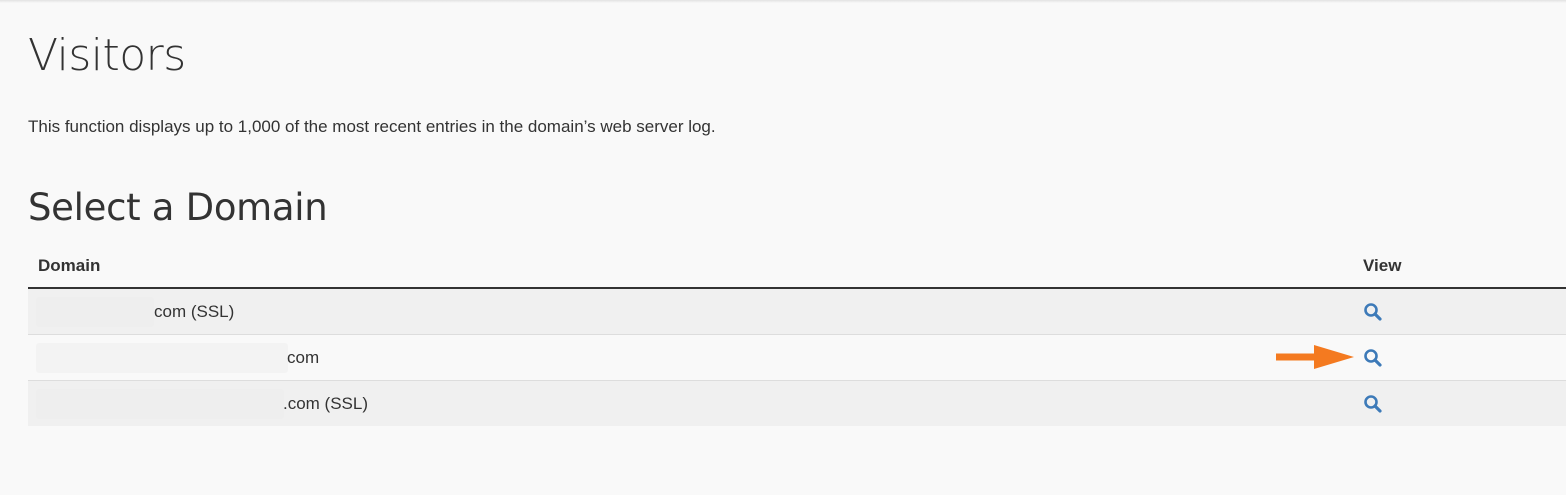 This screenshot has width=1566, height=495. I want to click on table-row: com, so click(797, 358).